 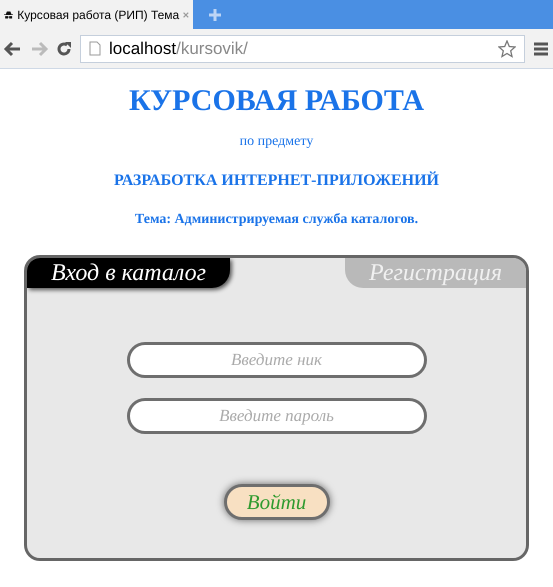 I want to click on topic-text: Тема: Администрируемая служба каталогов., so click(x=276, y=220).